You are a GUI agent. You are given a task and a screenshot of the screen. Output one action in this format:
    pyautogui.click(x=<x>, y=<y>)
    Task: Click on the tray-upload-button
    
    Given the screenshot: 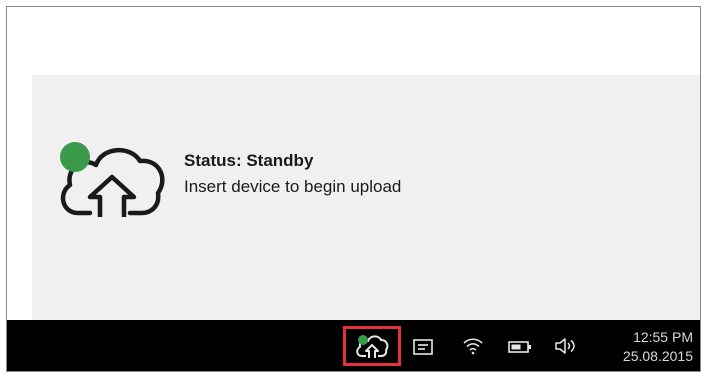 What is the action you would take?
    pyautogui.click(x=372, y=346)
    